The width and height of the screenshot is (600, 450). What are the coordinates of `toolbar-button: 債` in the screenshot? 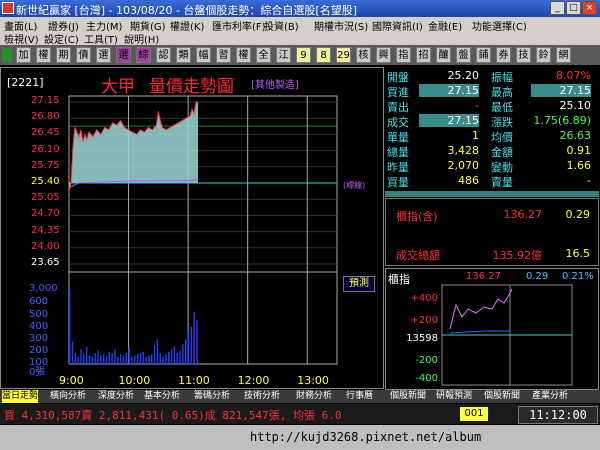 It's located at (83, 55).